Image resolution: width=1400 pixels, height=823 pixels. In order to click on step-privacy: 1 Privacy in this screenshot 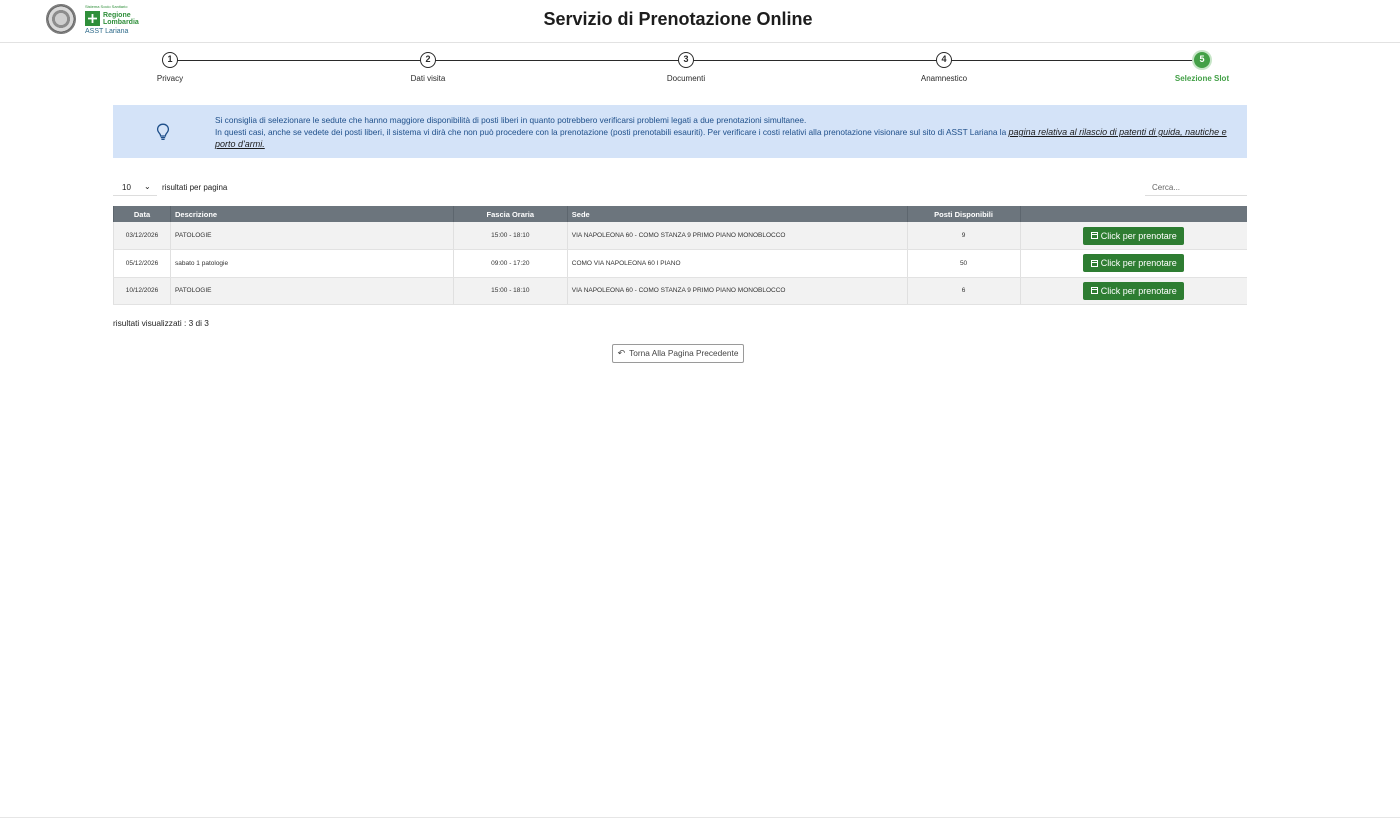, I will do `click(170, 67)`.